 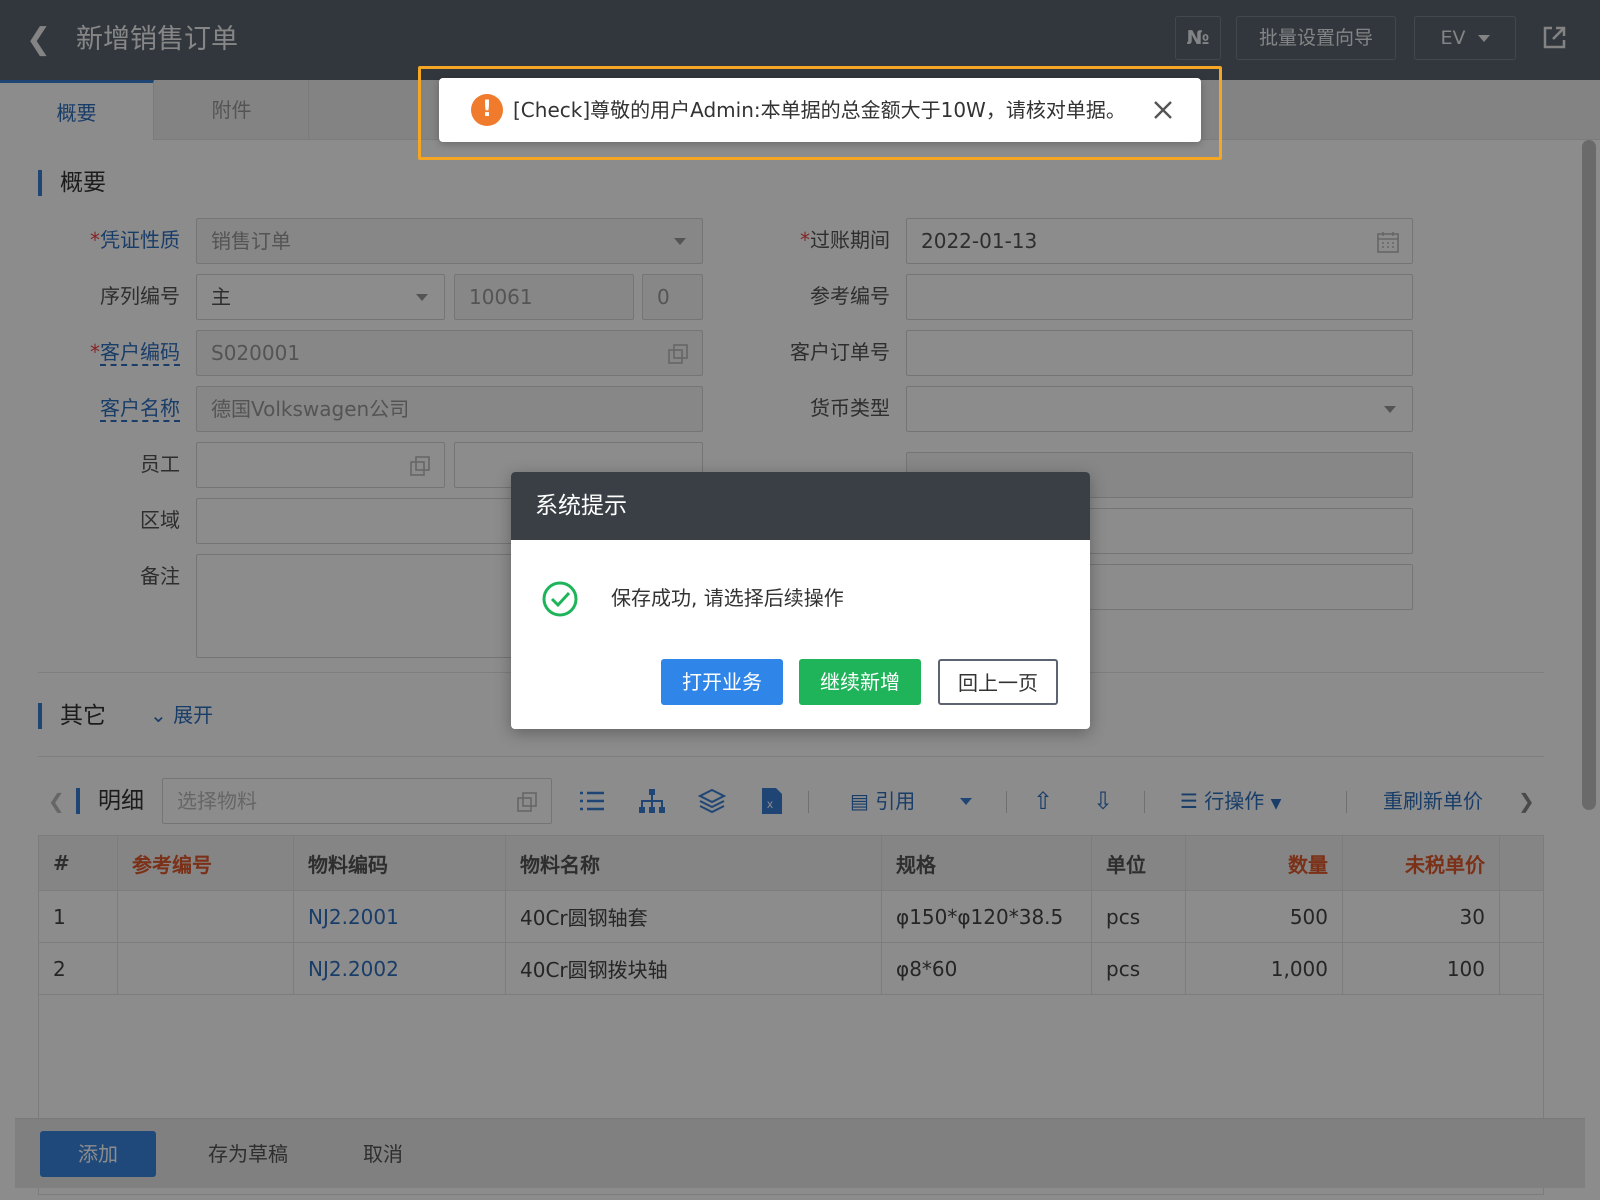 What do you see at coordinates (800, 506) in the screenshot?
I see `dialog-title: 系统提示` at bounding box center [800, 506].